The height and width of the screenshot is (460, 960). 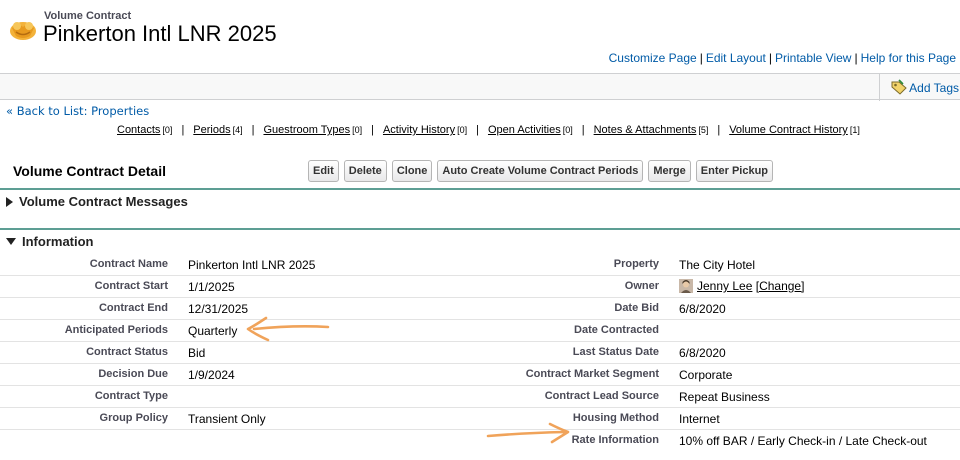 What do you see at coordinates (133, 418) in the screenshot?
I see `field-label: Group Policy` at bounding box center [133, 418].